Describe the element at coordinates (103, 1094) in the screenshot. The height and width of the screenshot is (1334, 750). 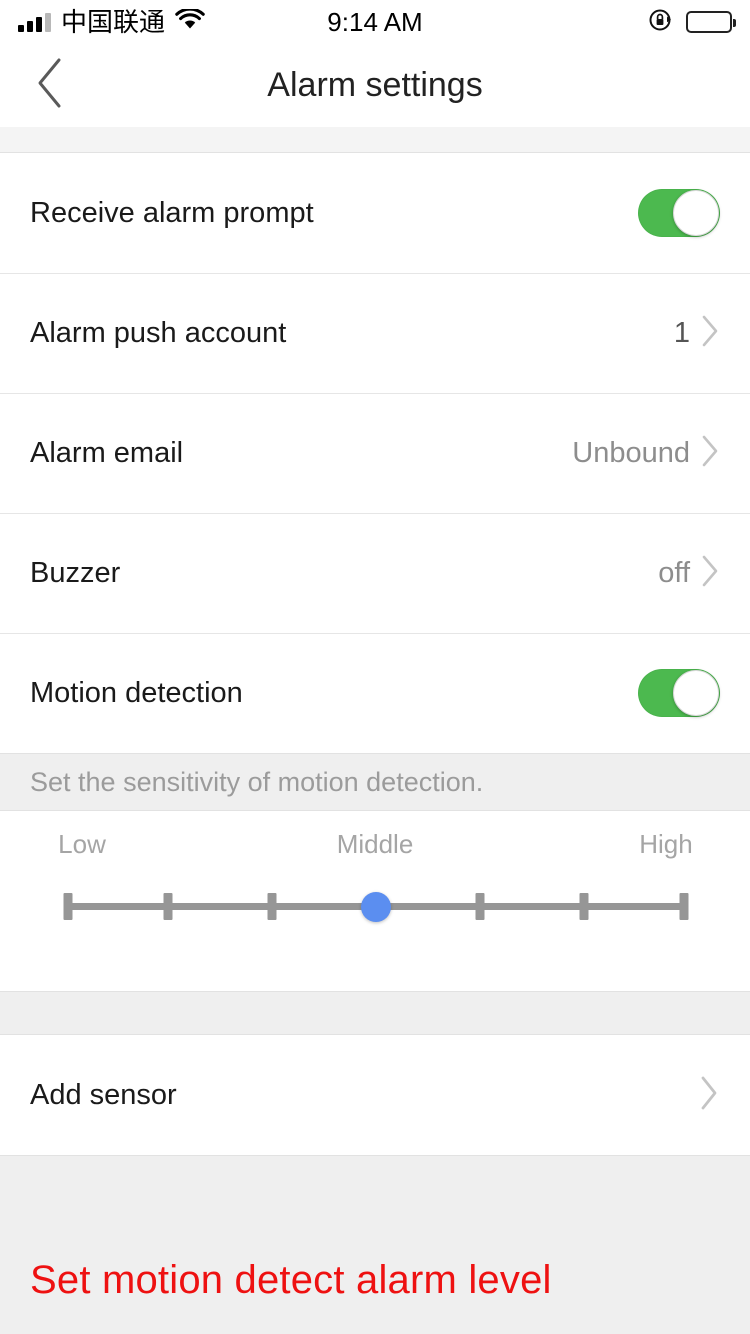
I see `row-label: Add sensor` at that location.